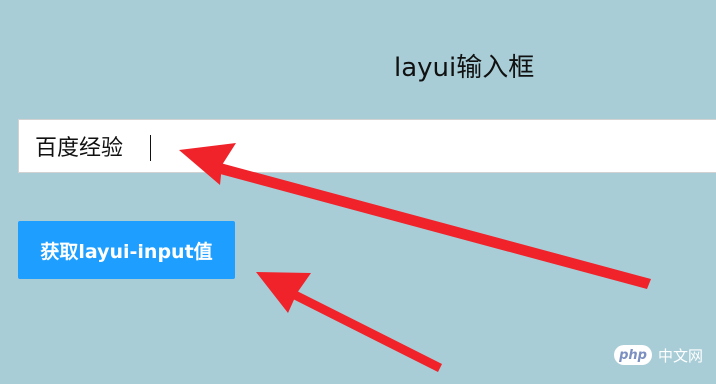 The width and height of the screenshot is (716, 384). Describe the element at coordinates (150, 148) in the screenshot. I see `text-cursor` at that location.